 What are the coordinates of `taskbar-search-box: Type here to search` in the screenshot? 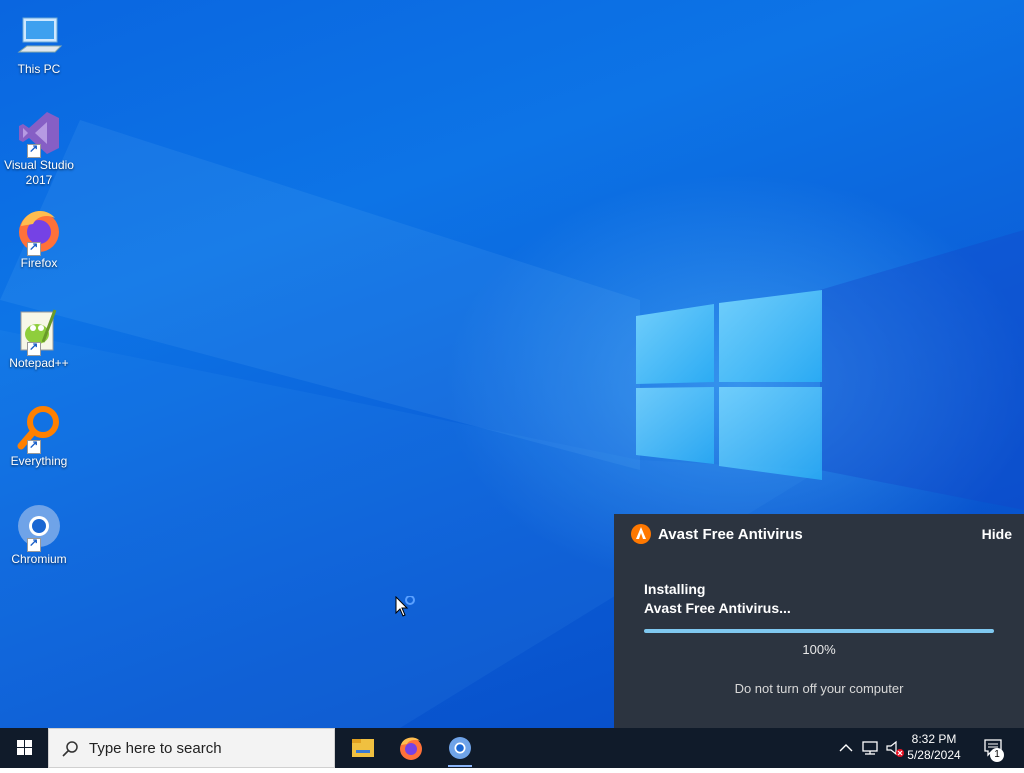 It's located at (191, 748).